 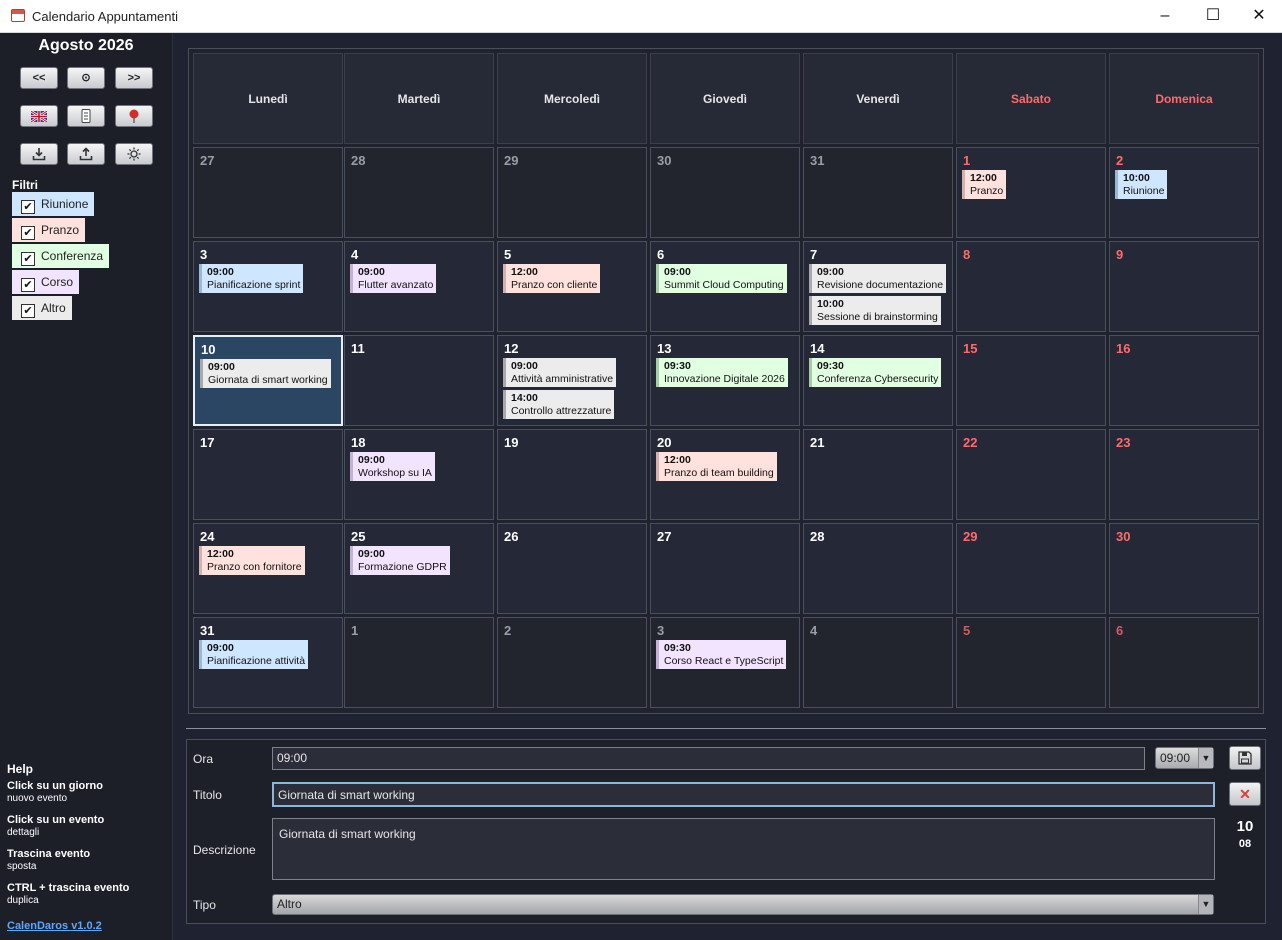 What do you see at coordinates (743, 904) in the screenshot?
I see `tipo-select: Altro ▼` at bounding box center [743, 904].